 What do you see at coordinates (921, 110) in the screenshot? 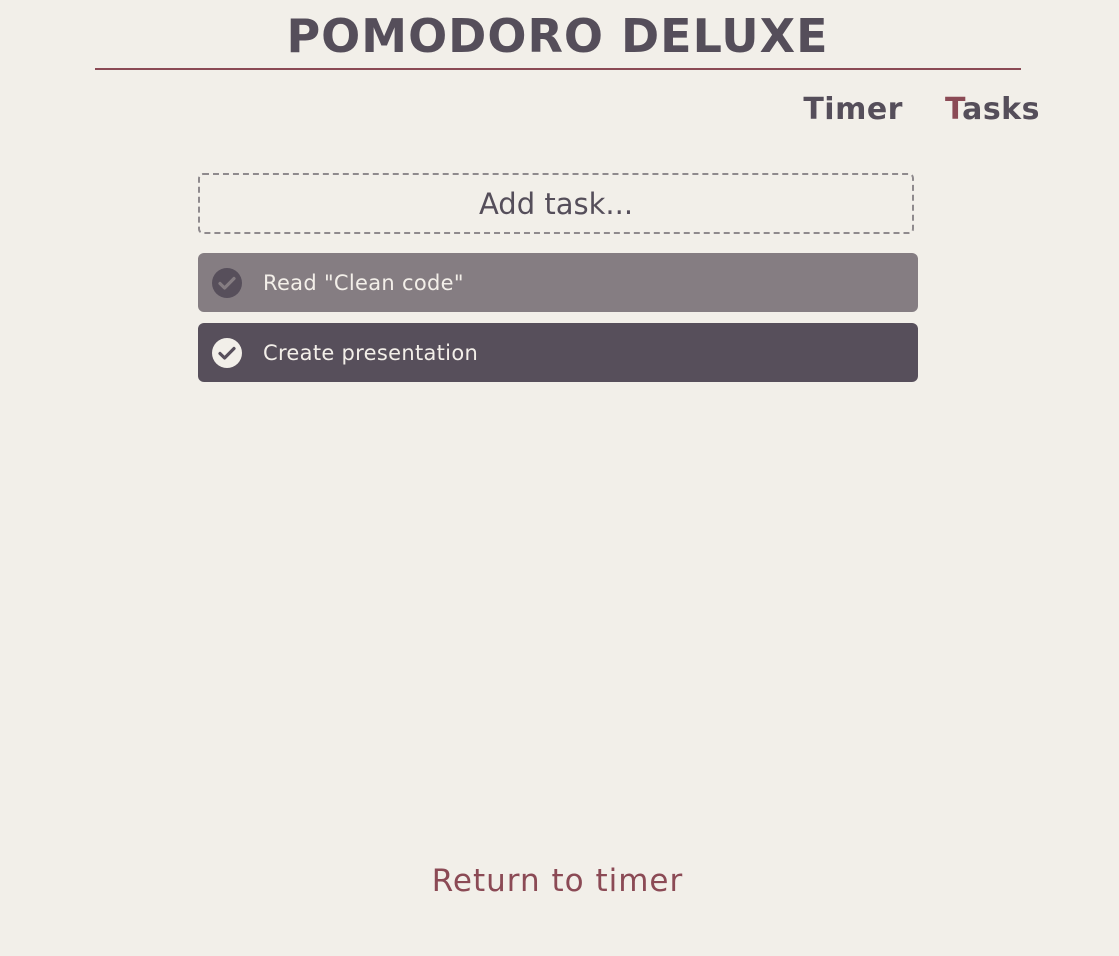
I see `main-nav: Timer Tasks` at bounding box center [921, 110].